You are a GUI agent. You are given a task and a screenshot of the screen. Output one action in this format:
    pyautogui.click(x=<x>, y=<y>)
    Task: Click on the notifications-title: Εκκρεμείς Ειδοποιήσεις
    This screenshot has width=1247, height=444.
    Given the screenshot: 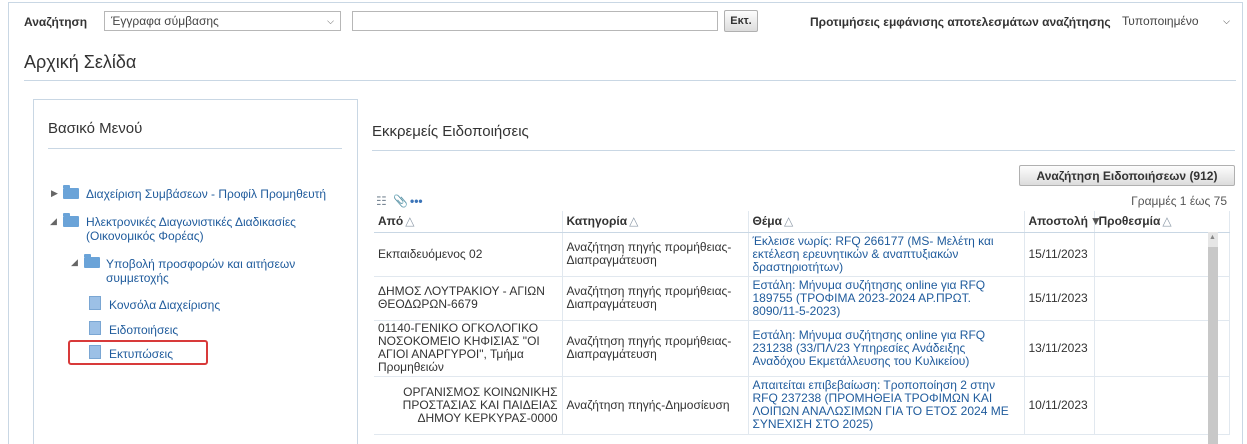 What is the action you would take?
    pyautogui.click(x=450, y=131)
    